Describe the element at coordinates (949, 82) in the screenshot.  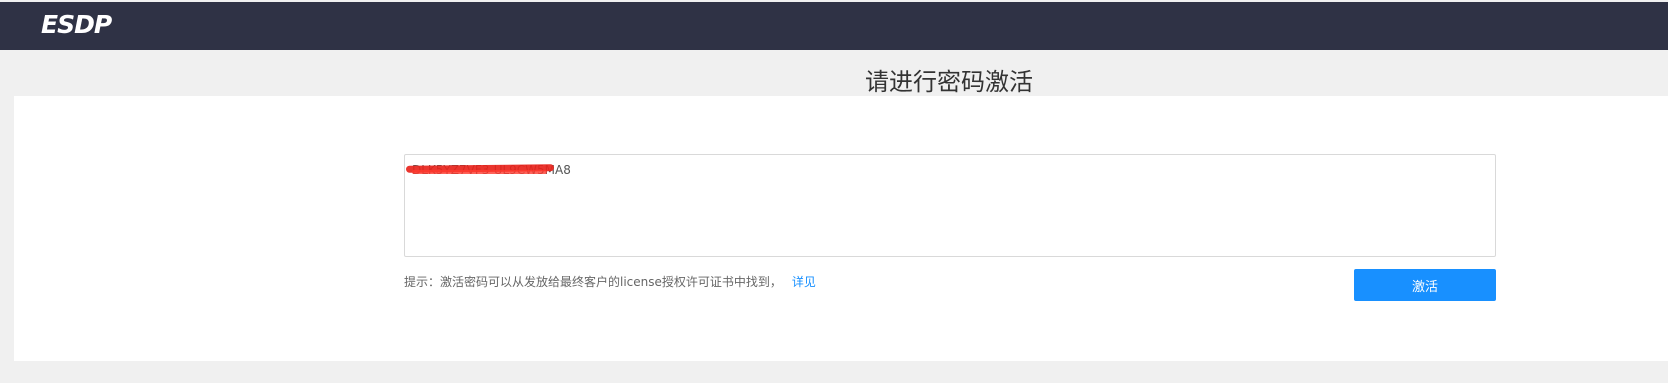
I see `page-title: 请进行密码激活` at that location.